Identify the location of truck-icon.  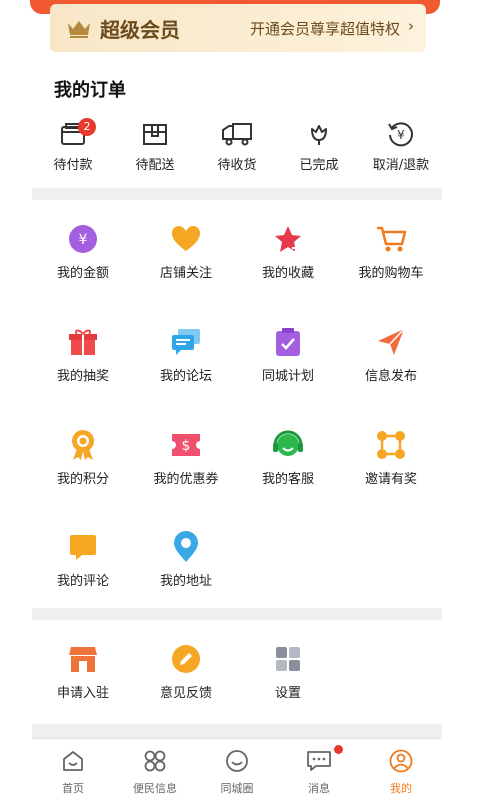
(237, 134).